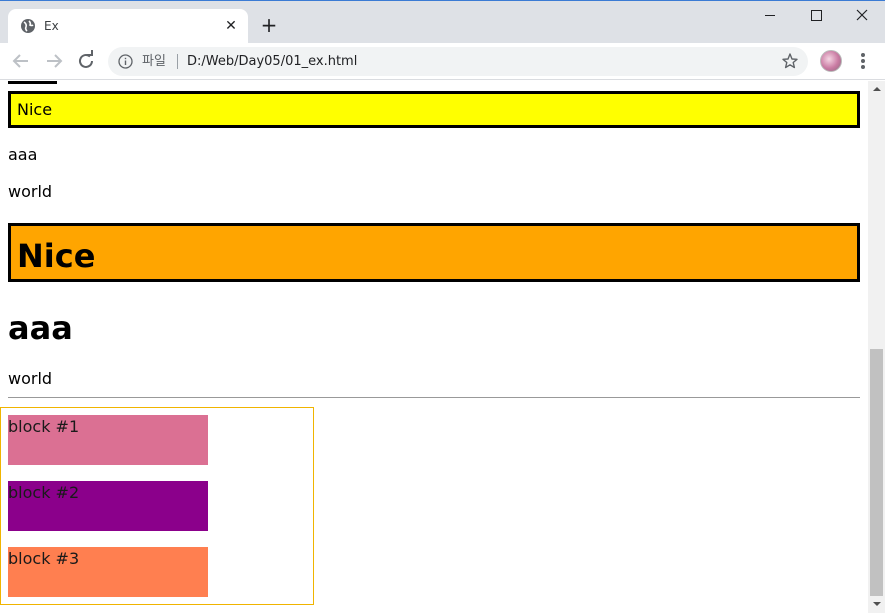 This screenshot has height=613, width=885. What do you see at coordinates (790, 61) in the screenshot?
I see `bookmark-star-icon` at bounding box center [790, 61].